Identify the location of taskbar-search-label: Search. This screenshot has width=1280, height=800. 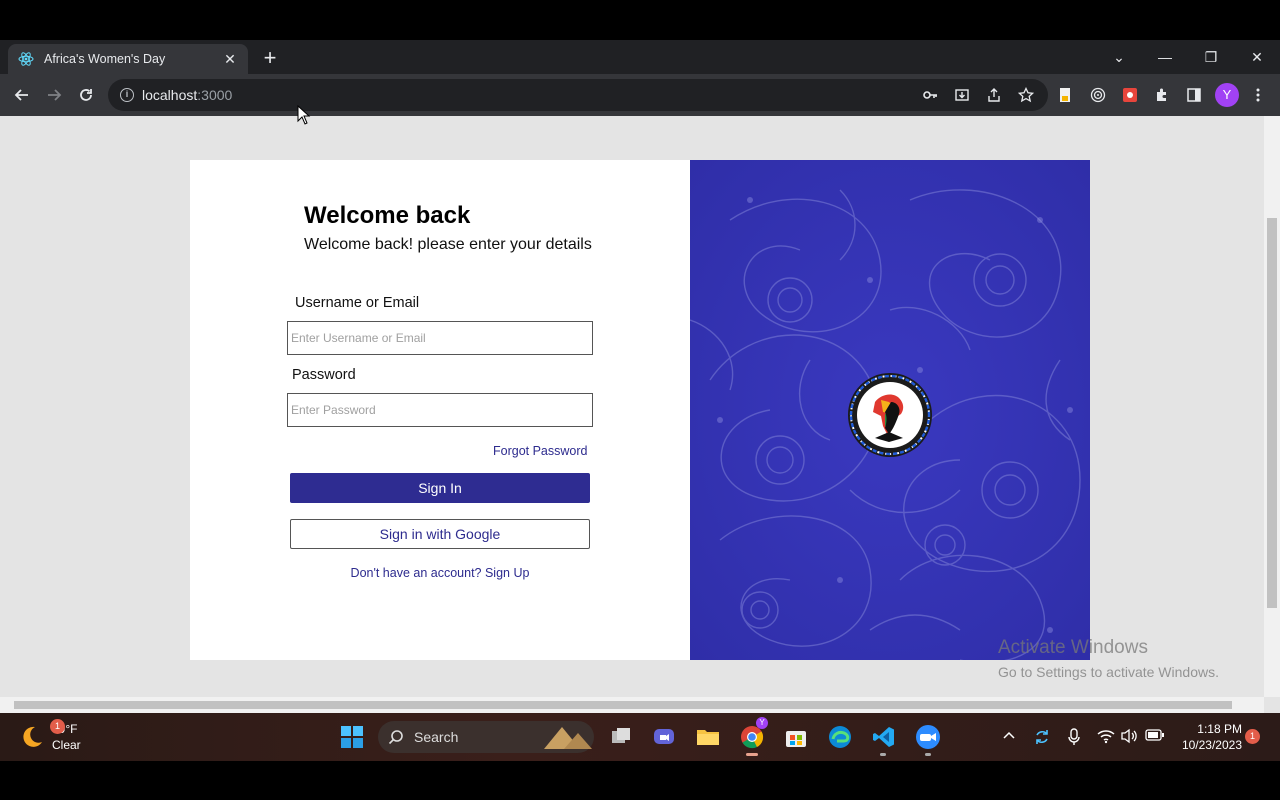
(436, 737).